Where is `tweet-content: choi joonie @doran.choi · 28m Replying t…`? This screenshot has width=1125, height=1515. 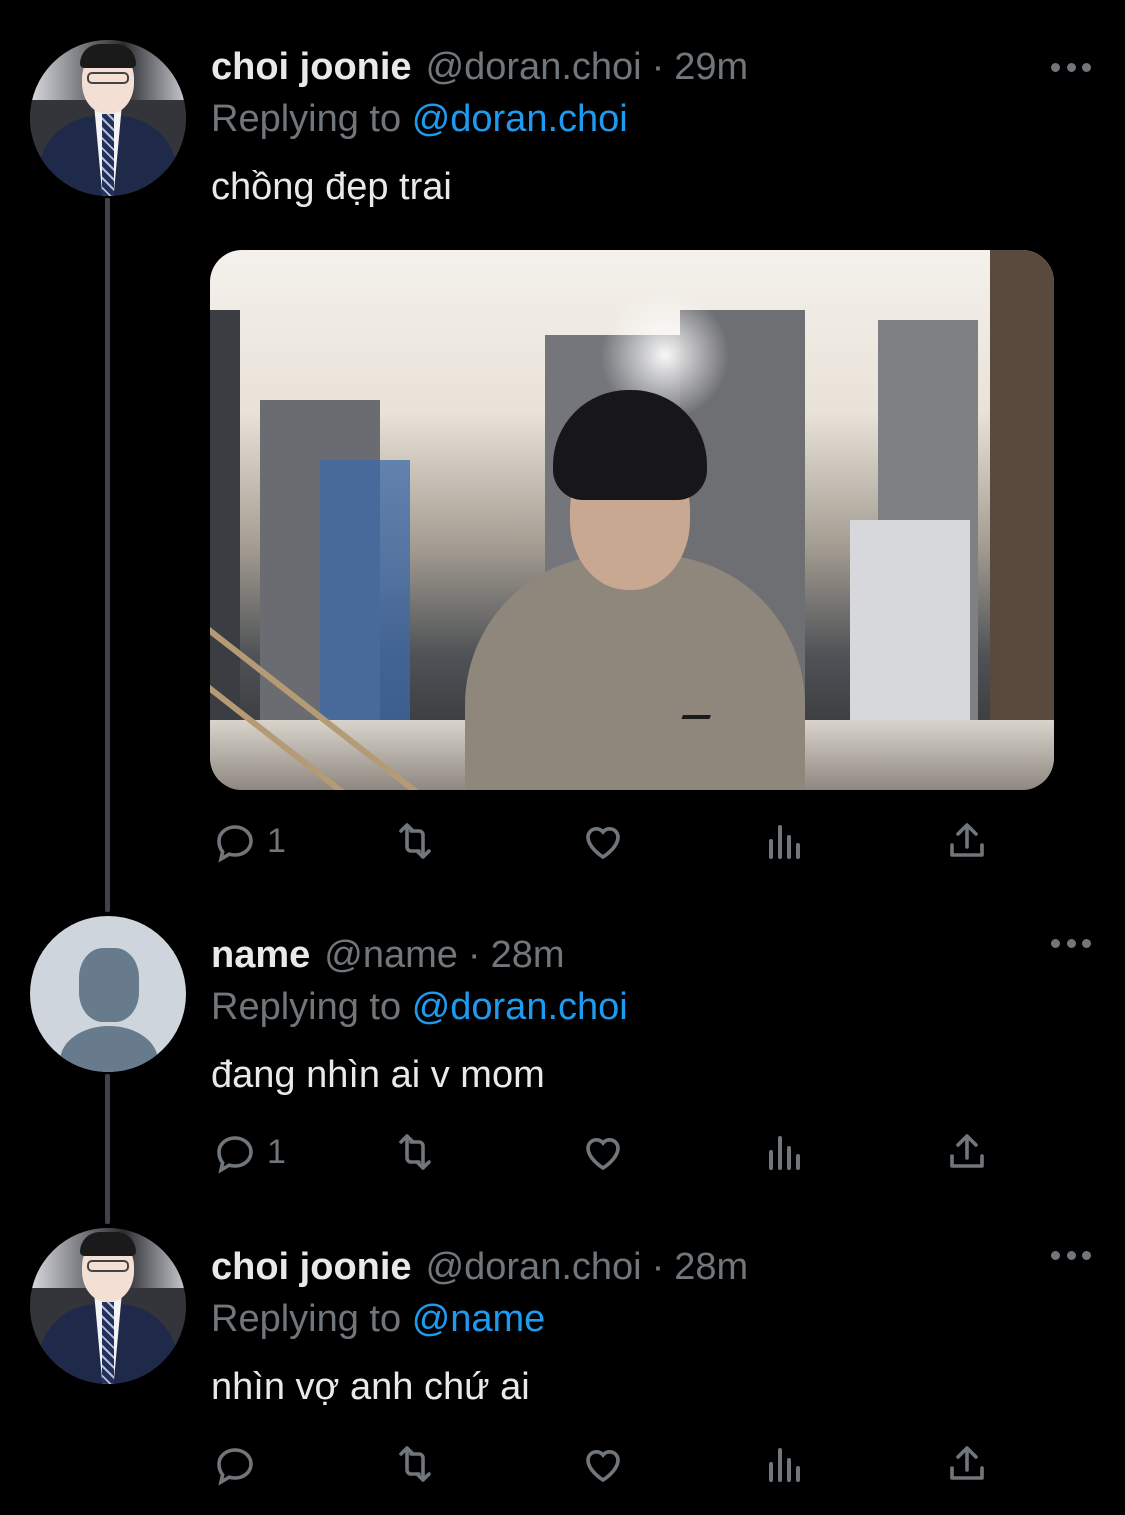
tweet-content: choi joonie @doran.choi · 28m Replying t… is located at coordinates (633, 1327).